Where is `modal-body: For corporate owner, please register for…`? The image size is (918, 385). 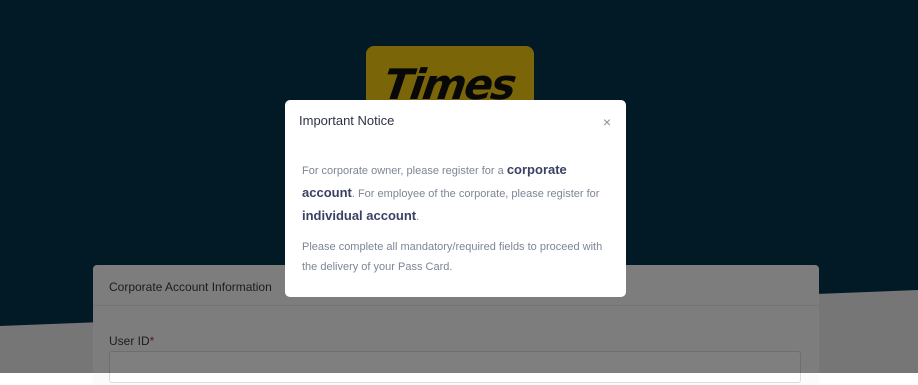 modal-body: For corporate owner, please register for… is located at coordinates (458, 218).